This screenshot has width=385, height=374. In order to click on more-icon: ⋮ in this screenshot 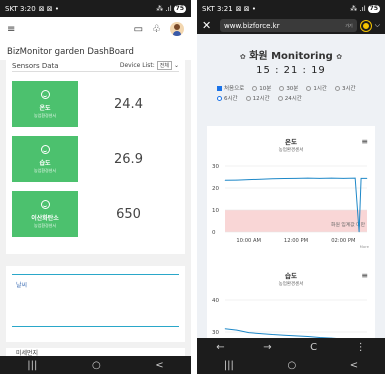, I will do `click(361, 347)`.